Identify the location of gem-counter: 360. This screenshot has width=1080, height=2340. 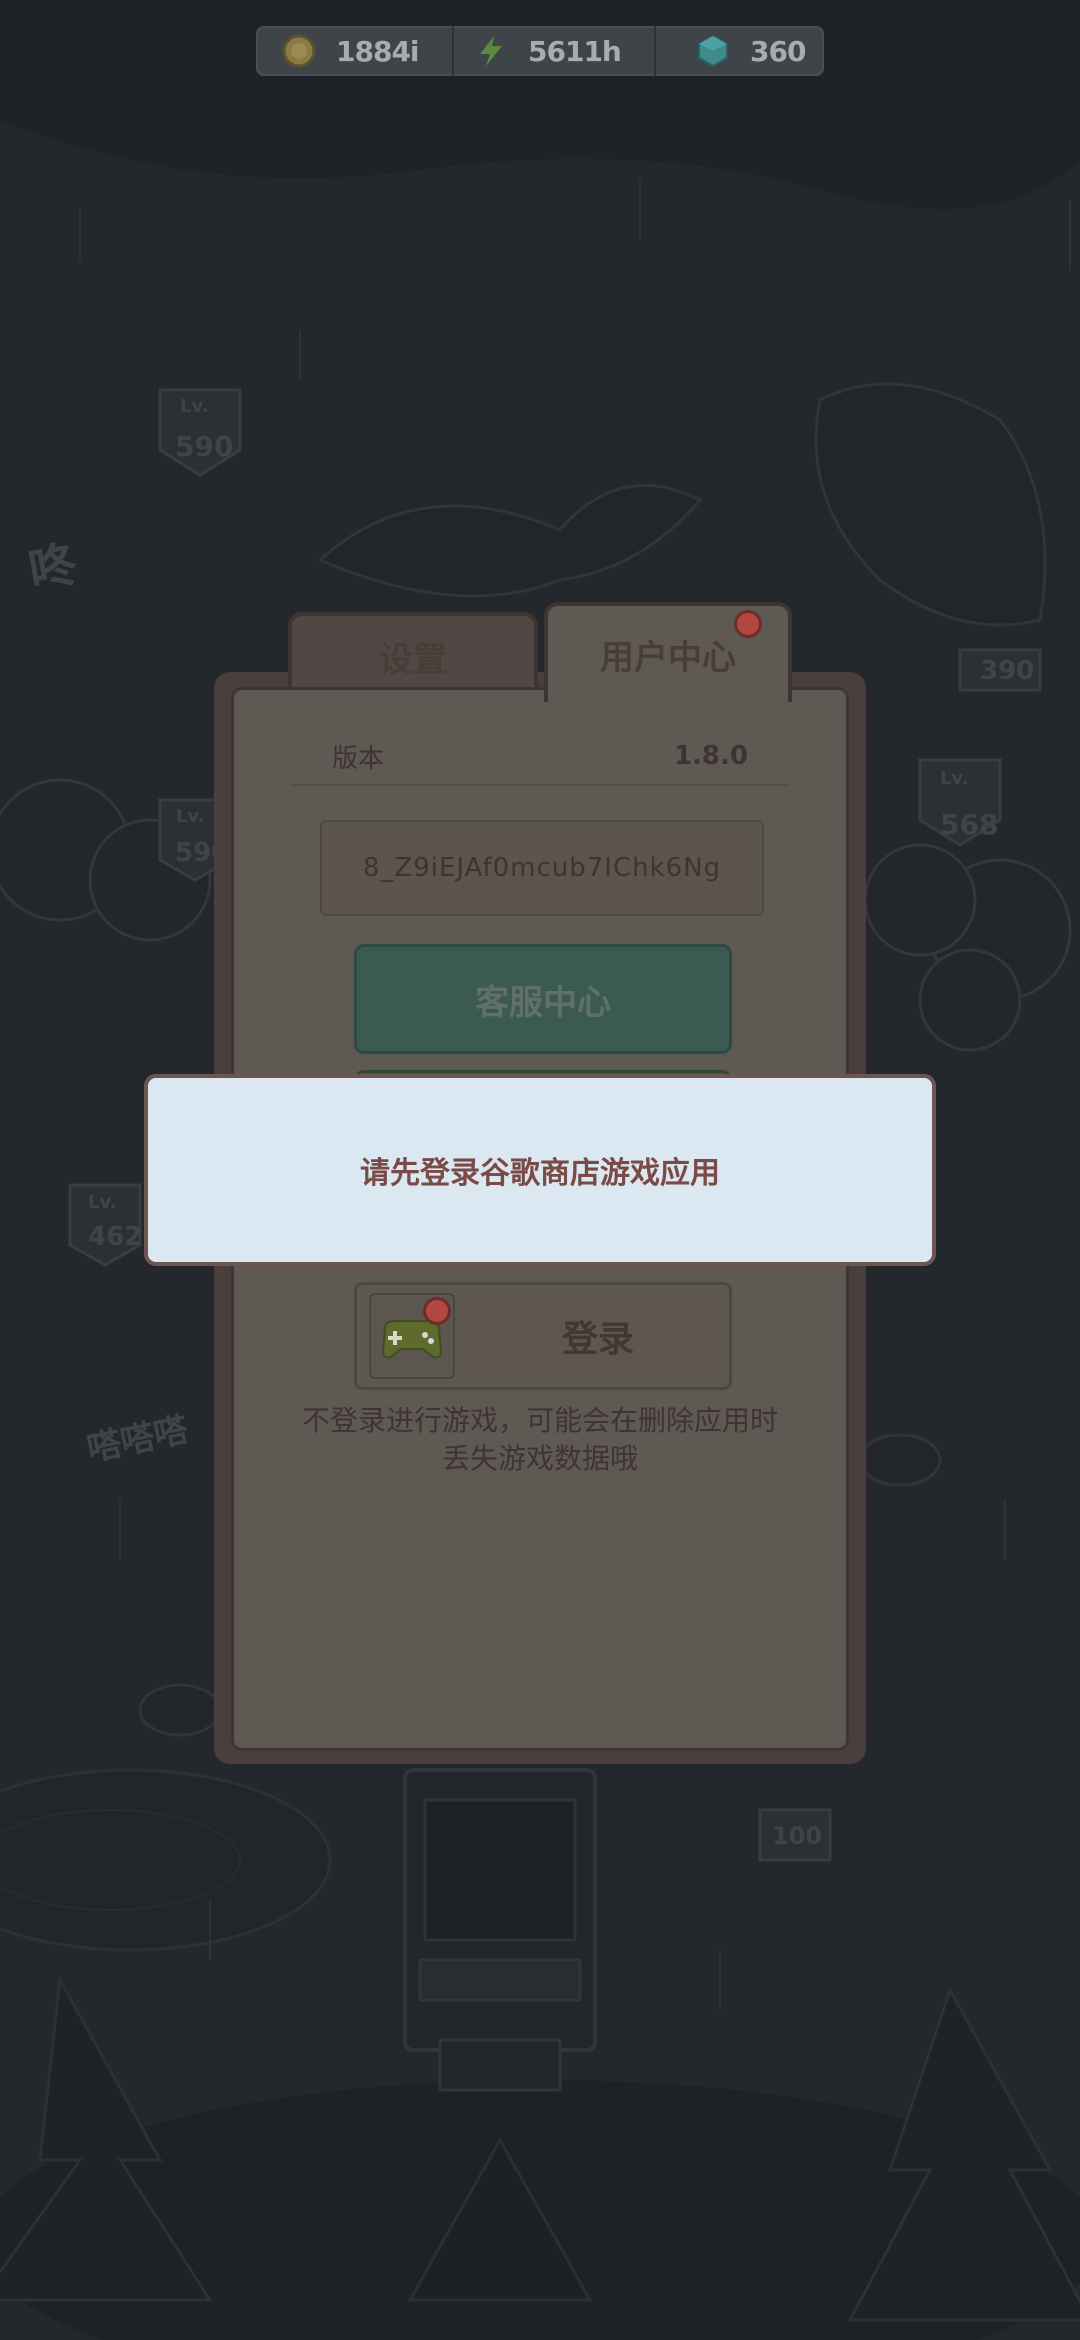
(739, 51).